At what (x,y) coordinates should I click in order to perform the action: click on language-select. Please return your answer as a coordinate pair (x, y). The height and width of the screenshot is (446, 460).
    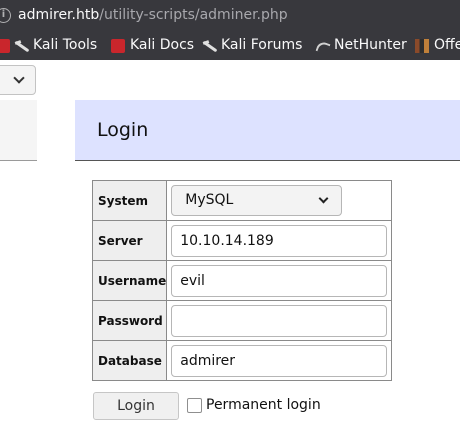
    Looking at the image, I should click on (18, 80).